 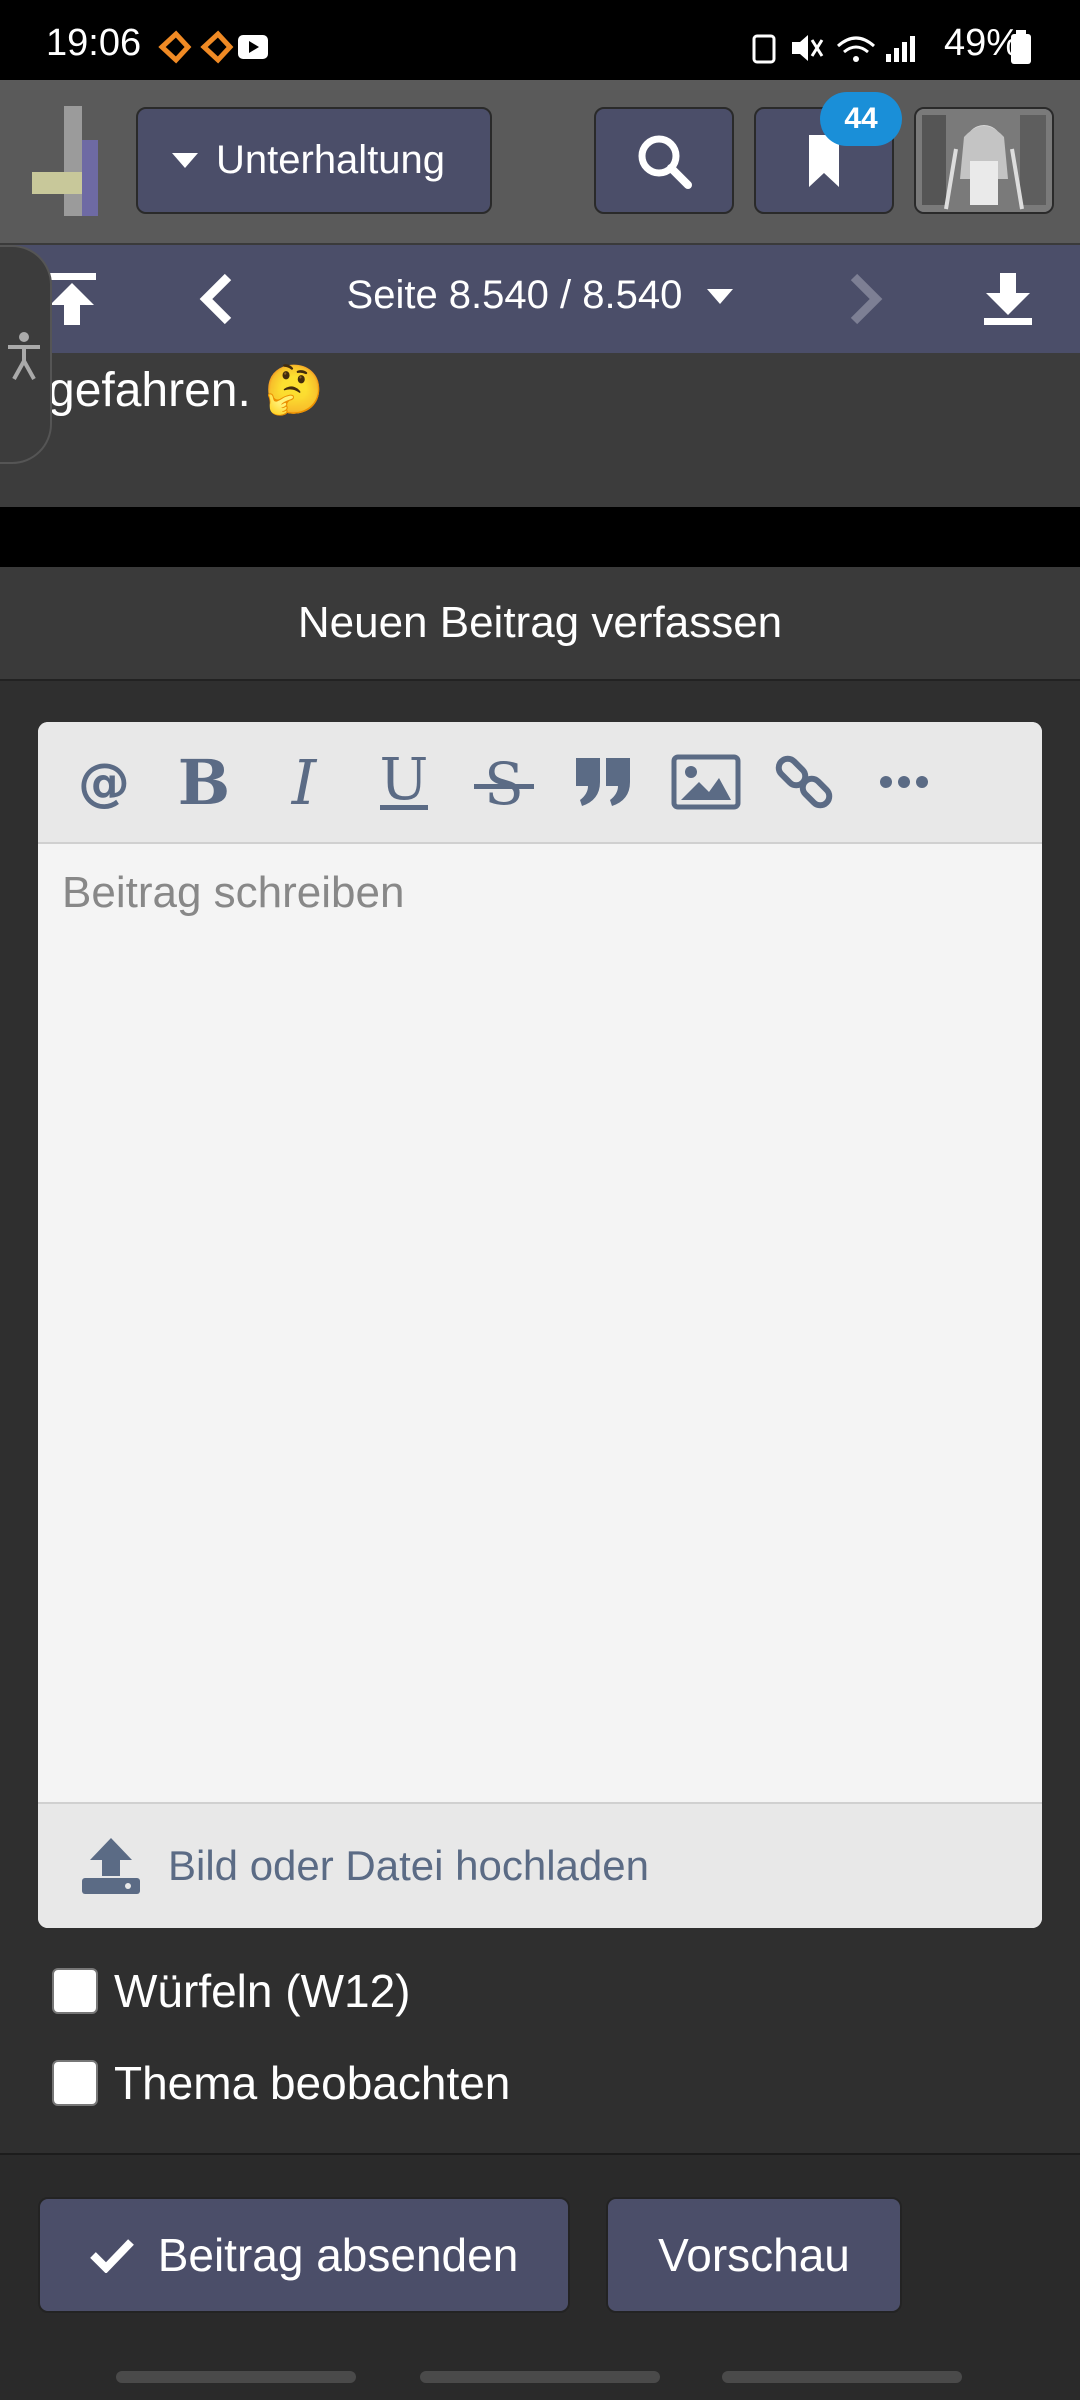 I want to click on preview-button: Vorschau, so click(x=754, y=2255).